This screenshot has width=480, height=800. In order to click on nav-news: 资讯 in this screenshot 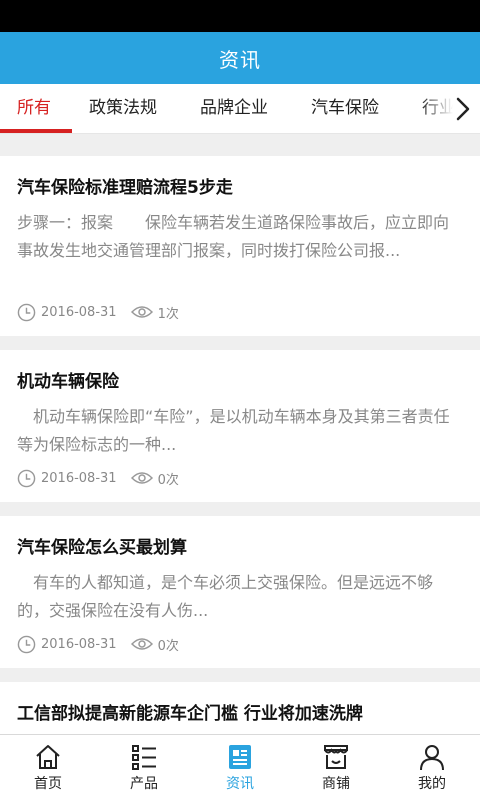, I will do `click(240, 767)`.